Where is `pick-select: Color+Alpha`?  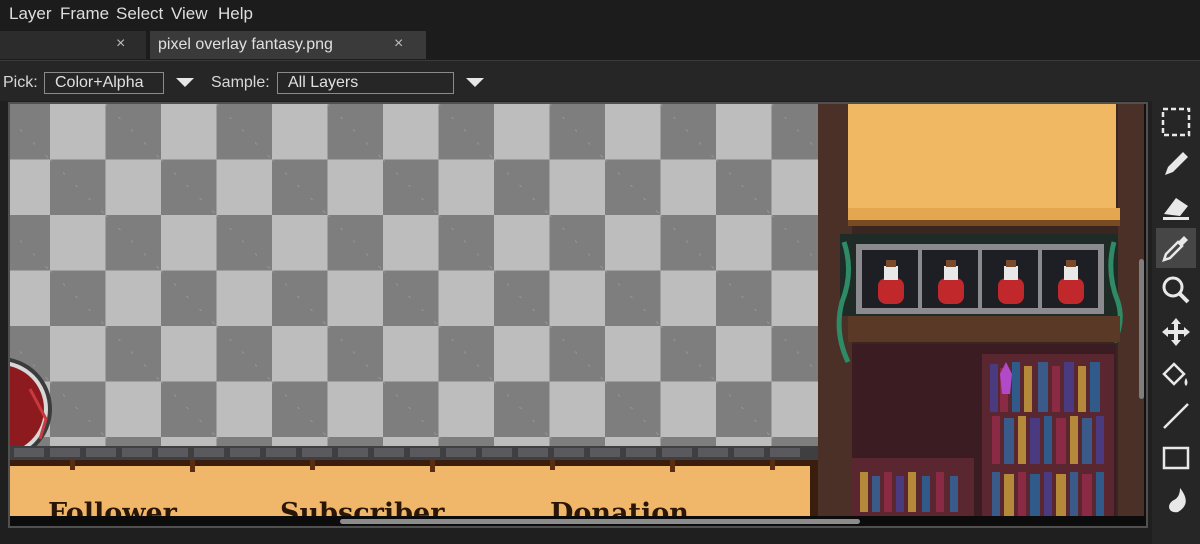 pick-select: Color+Alpha is located at coordinates (104, 83).